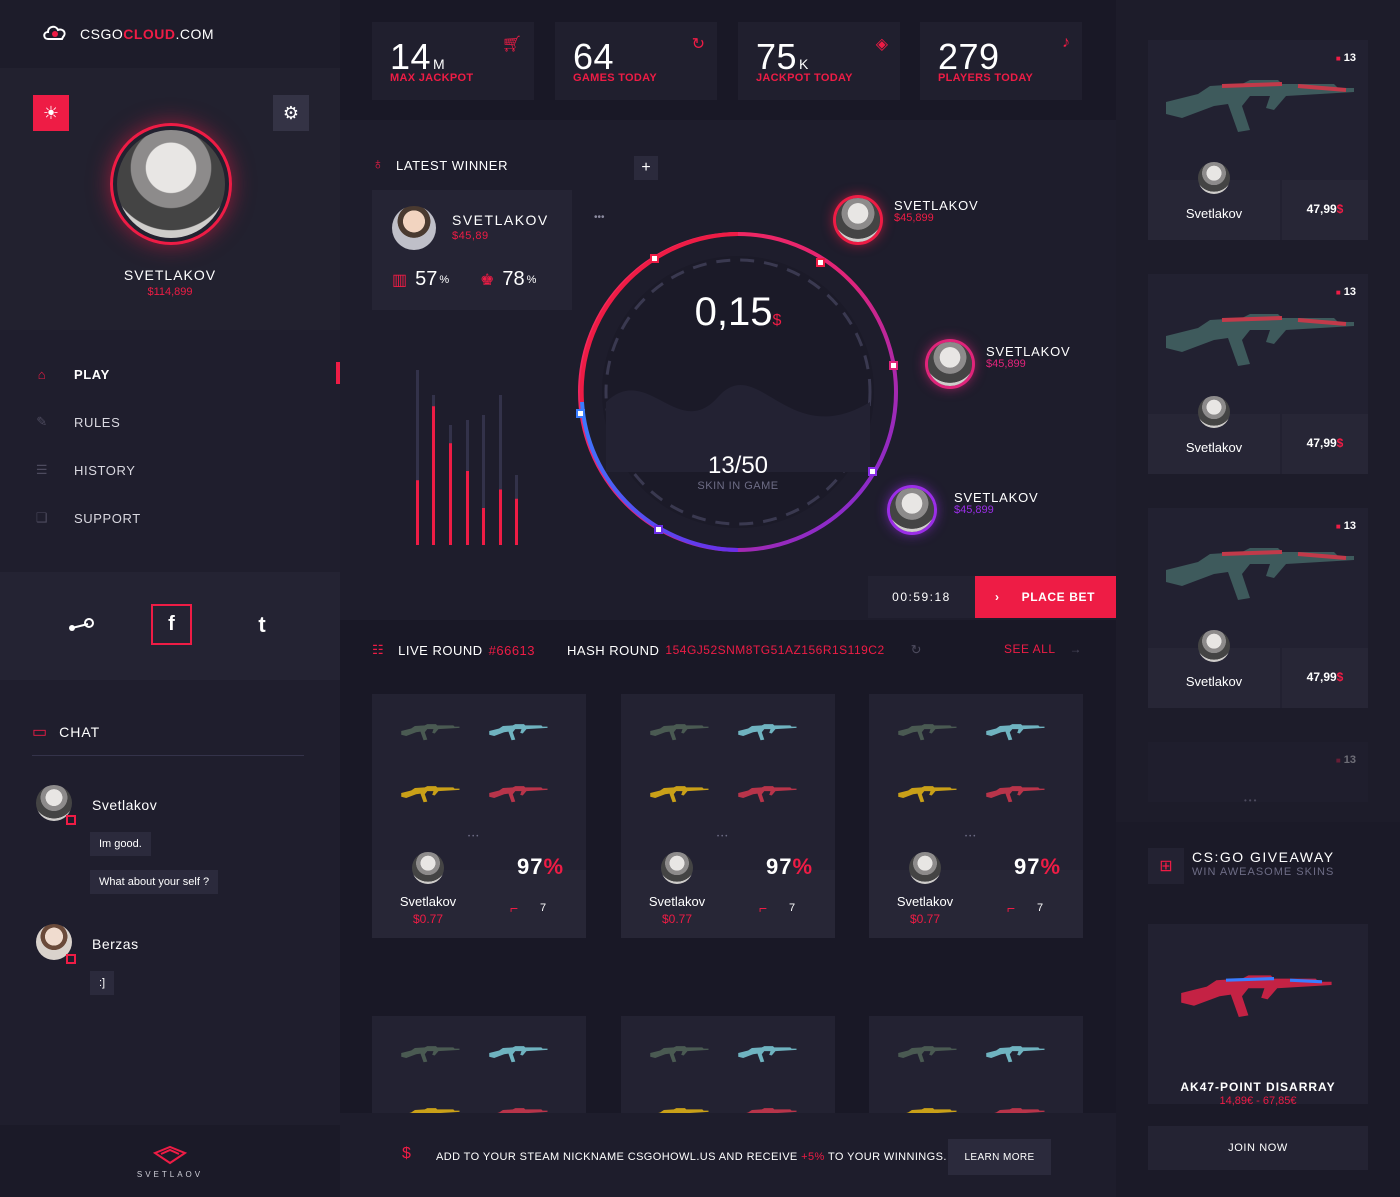 This screenshot has width=1400, height=1197. I want to click on add-button: +, so click(646, 168).